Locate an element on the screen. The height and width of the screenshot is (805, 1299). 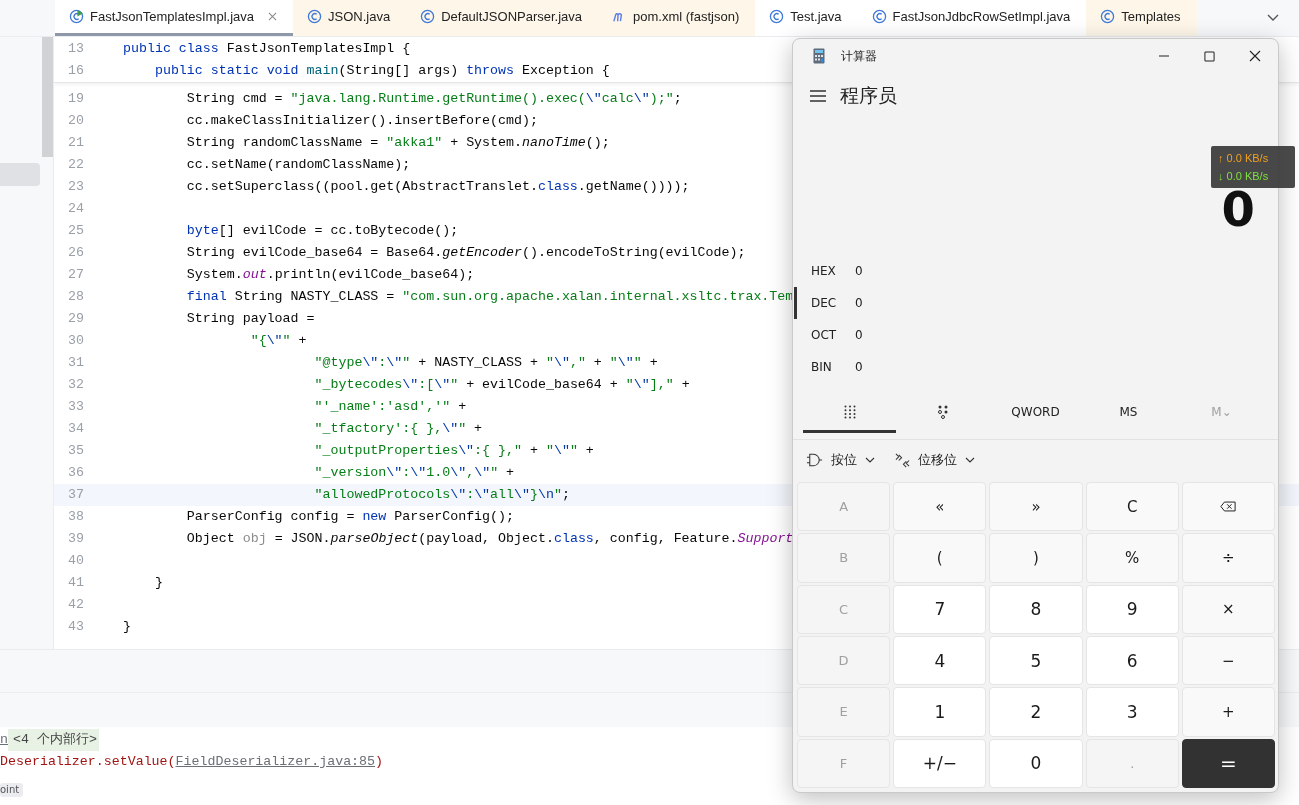
line-number: 43 is located at coordinates (76, 627).